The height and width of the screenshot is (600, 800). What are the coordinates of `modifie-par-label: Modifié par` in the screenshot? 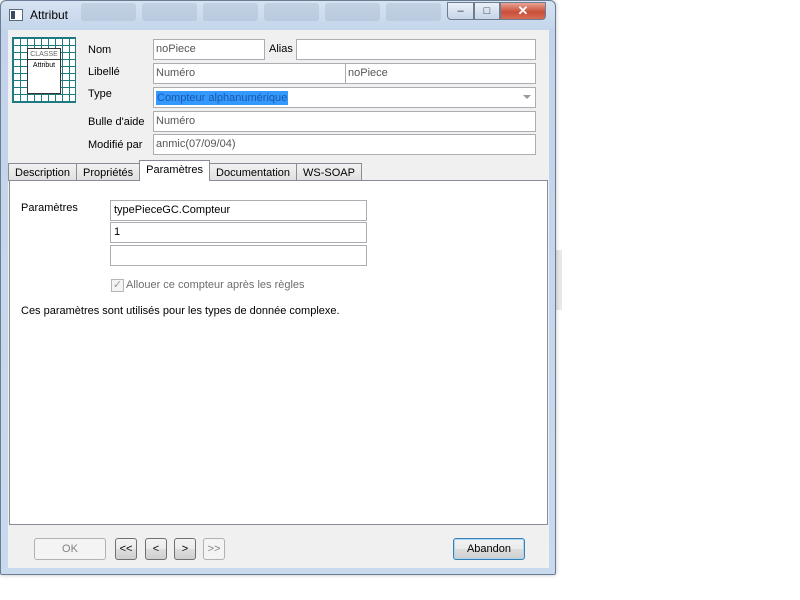 It's located at (115, 145).